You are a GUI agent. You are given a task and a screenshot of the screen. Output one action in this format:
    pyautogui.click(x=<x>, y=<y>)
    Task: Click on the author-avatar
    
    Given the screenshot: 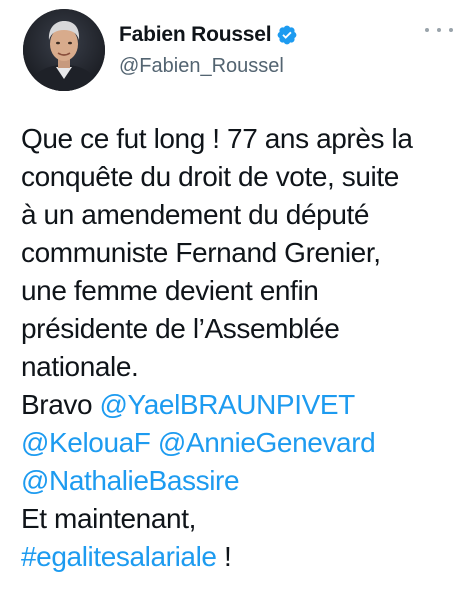 What is the action you would take?
    pyautogui.click(x=64, y=50)
    